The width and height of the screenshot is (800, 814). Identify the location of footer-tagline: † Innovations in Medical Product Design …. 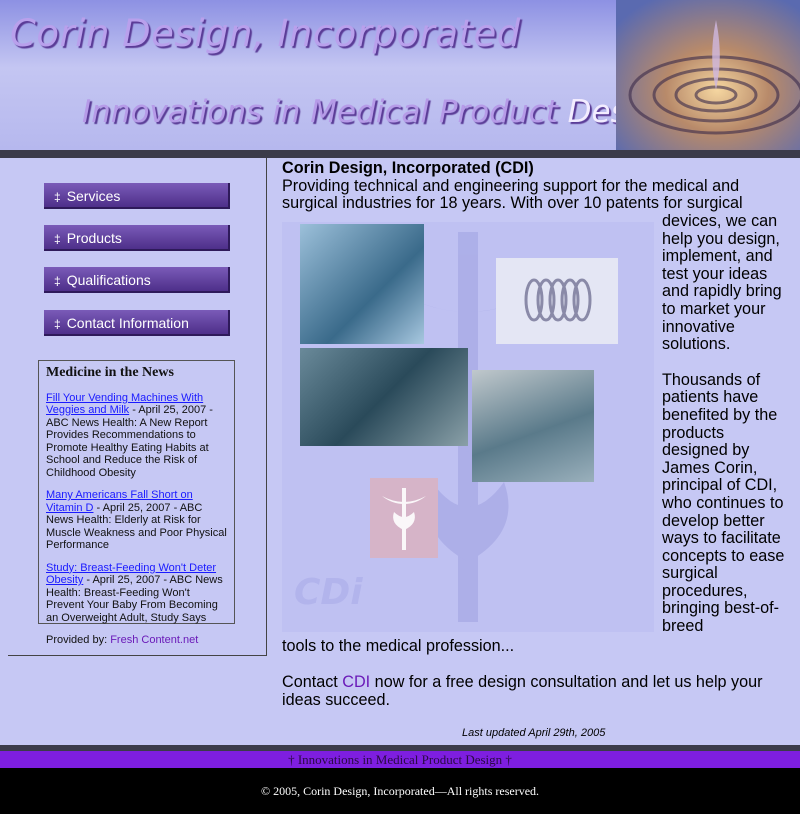
(400, 759).